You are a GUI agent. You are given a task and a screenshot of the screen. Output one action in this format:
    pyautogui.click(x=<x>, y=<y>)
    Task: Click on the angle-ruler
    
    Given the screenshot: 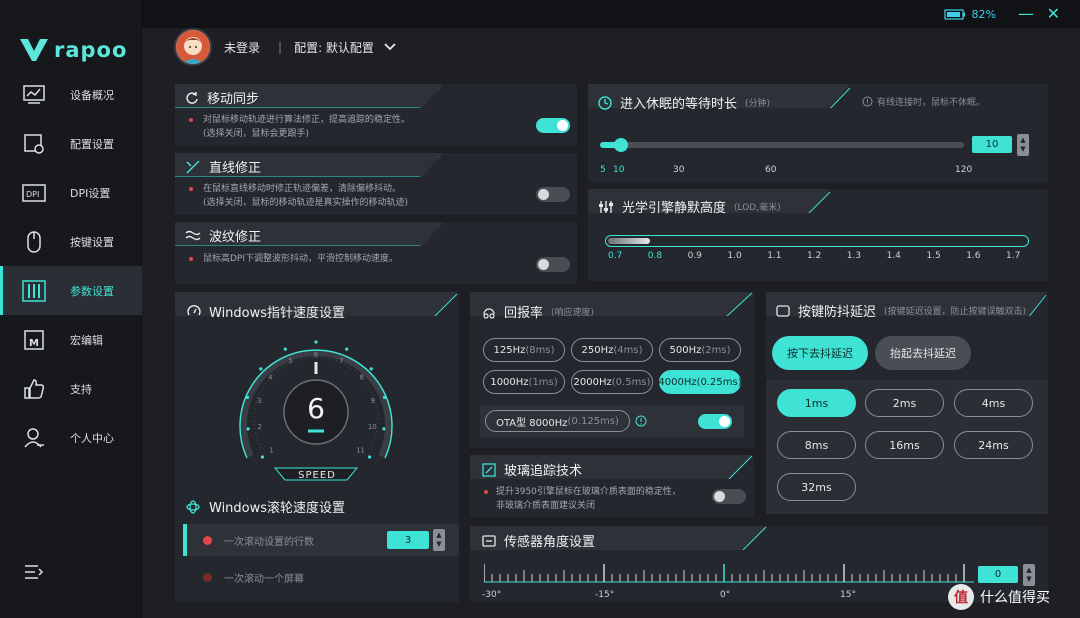 What is the action you would take?
    pyautogui.click(x=729, y=574)
    